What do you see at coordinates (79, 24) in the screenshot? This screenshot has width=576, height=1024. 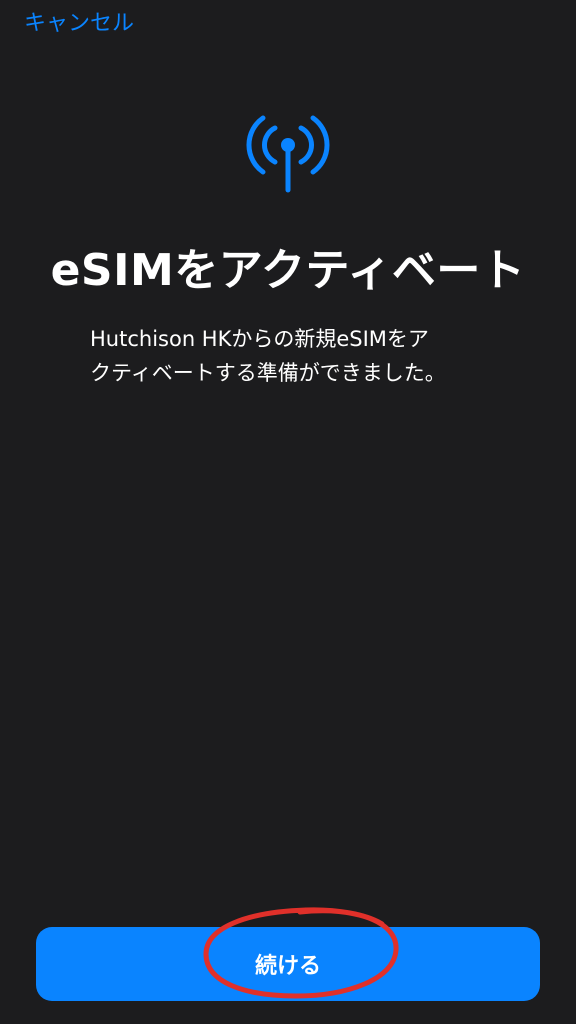 I see `cancel-button: キャンセル` at bounding box center [79, 24].